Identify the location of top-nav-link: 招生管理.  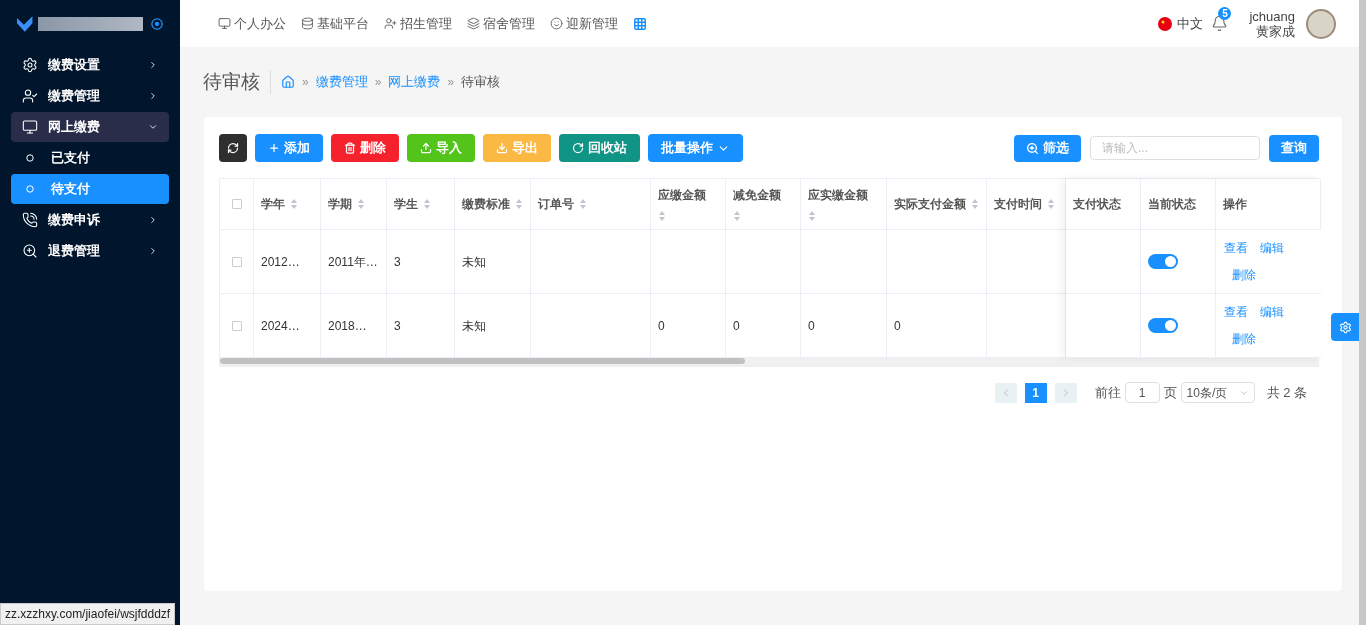
(426, 23).